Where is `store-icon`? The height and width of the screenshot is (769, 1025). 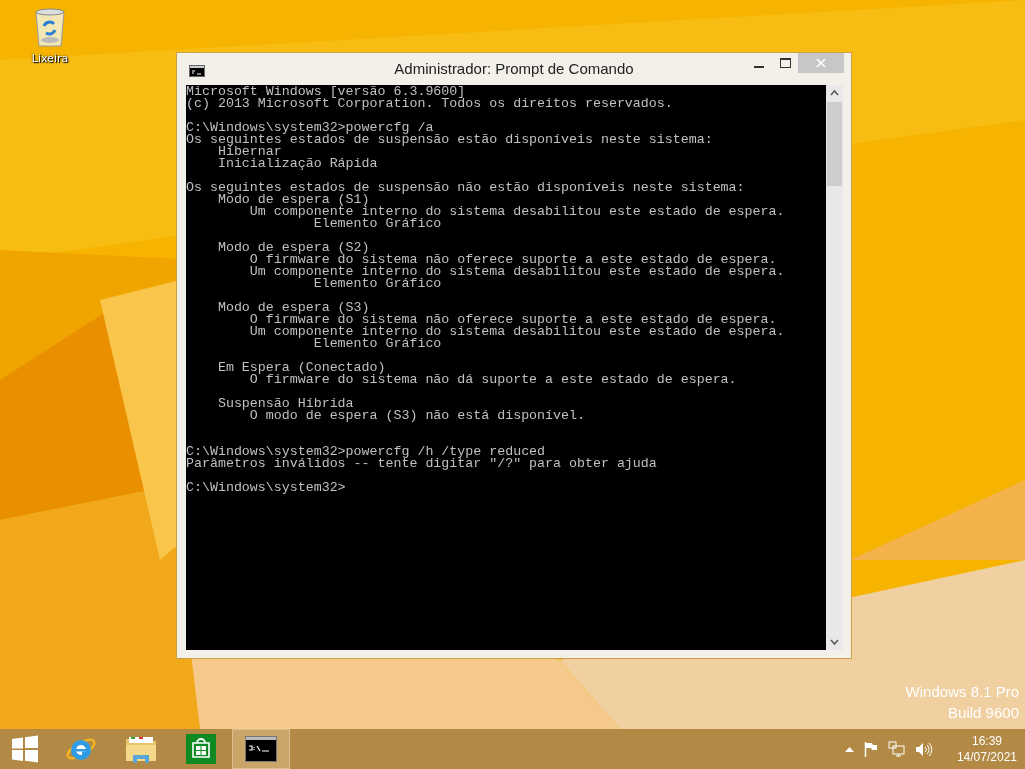
store-icon is located at coordinates (201, 749).